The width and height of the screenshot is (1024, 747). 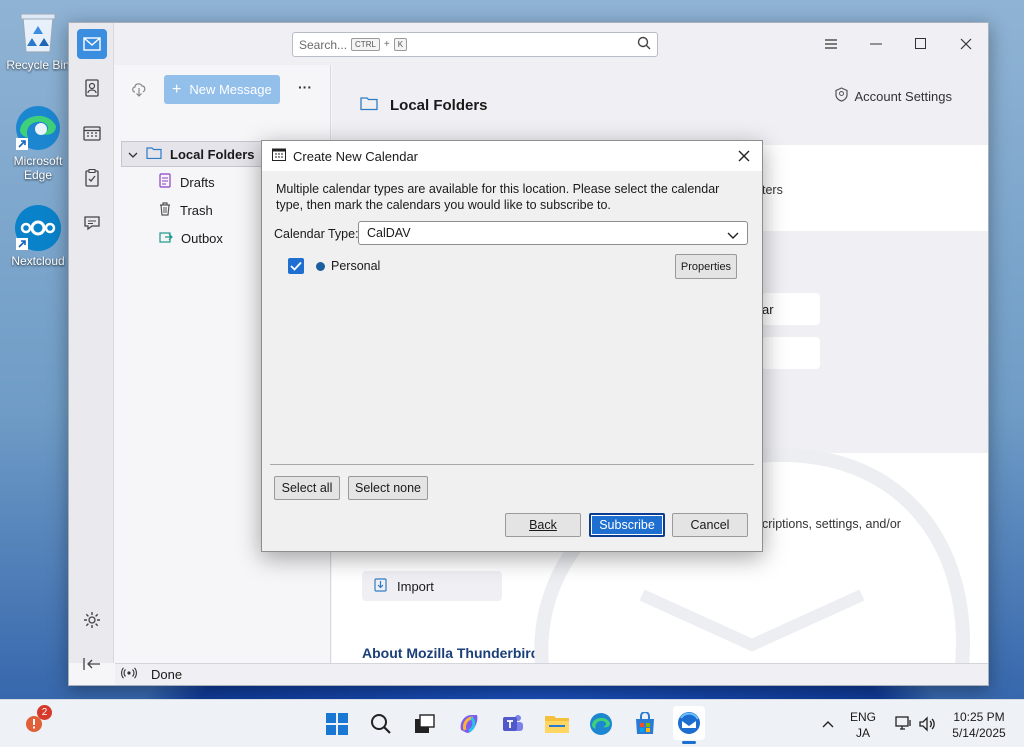 I want to click on page-title: Local Folders, so click(x=439, y=105).